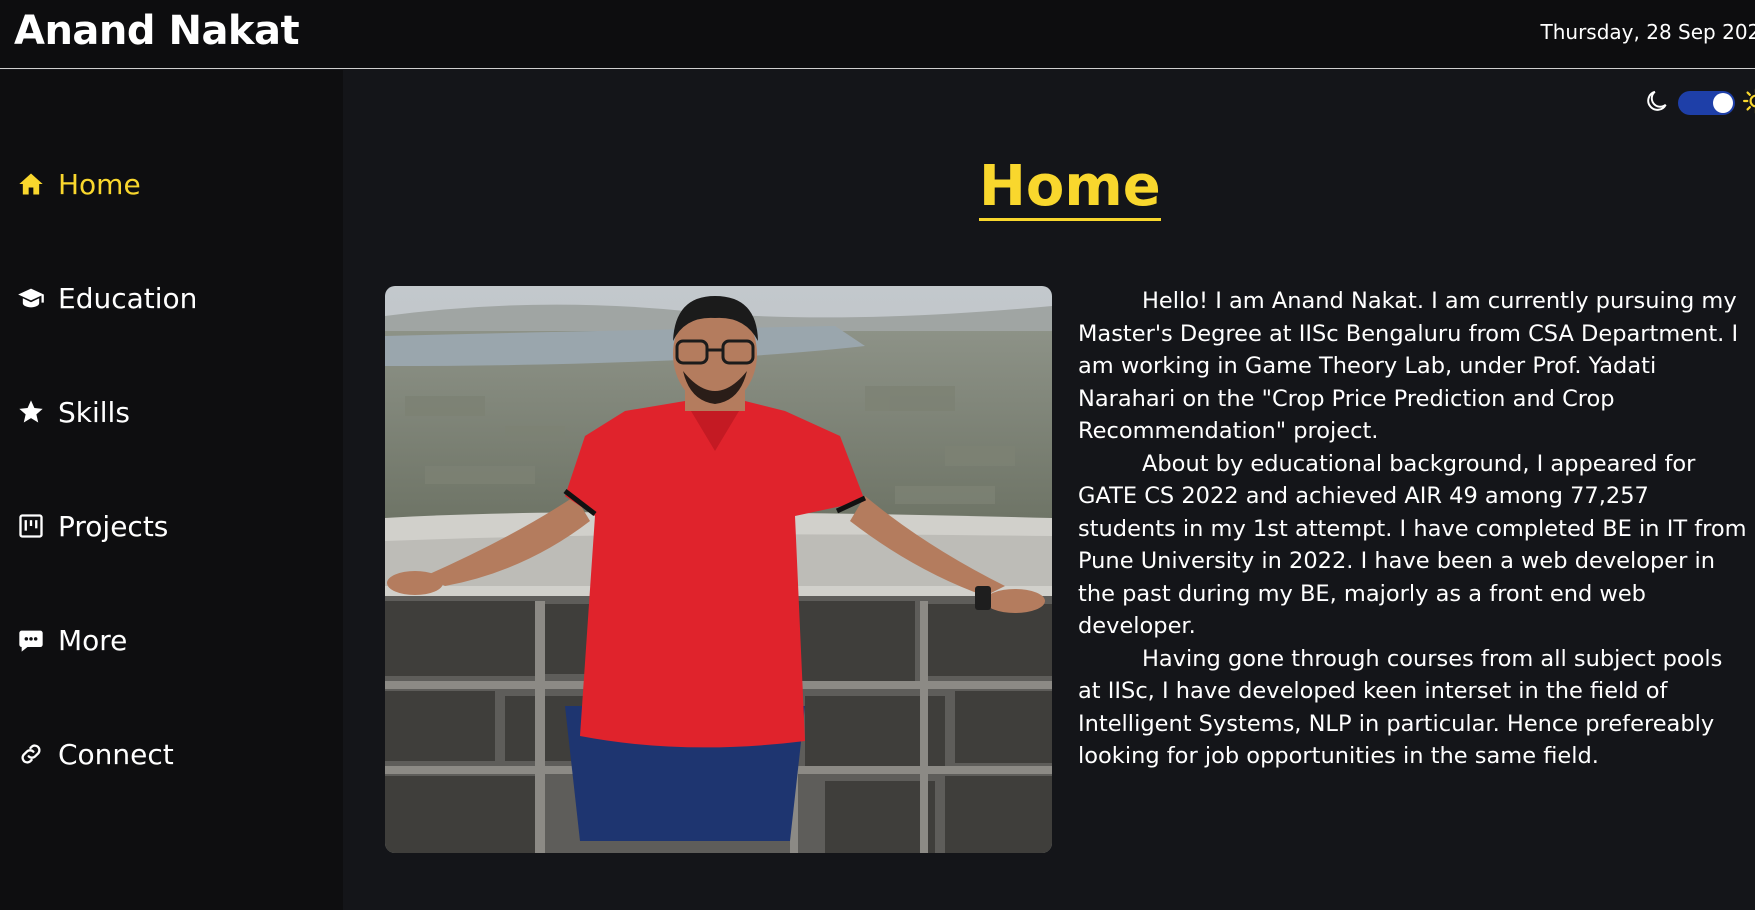  What do you see at coordinates (1723, 103) in the screenshot?
I see `theme-switch-knob` at bounding box center [1723, 103].